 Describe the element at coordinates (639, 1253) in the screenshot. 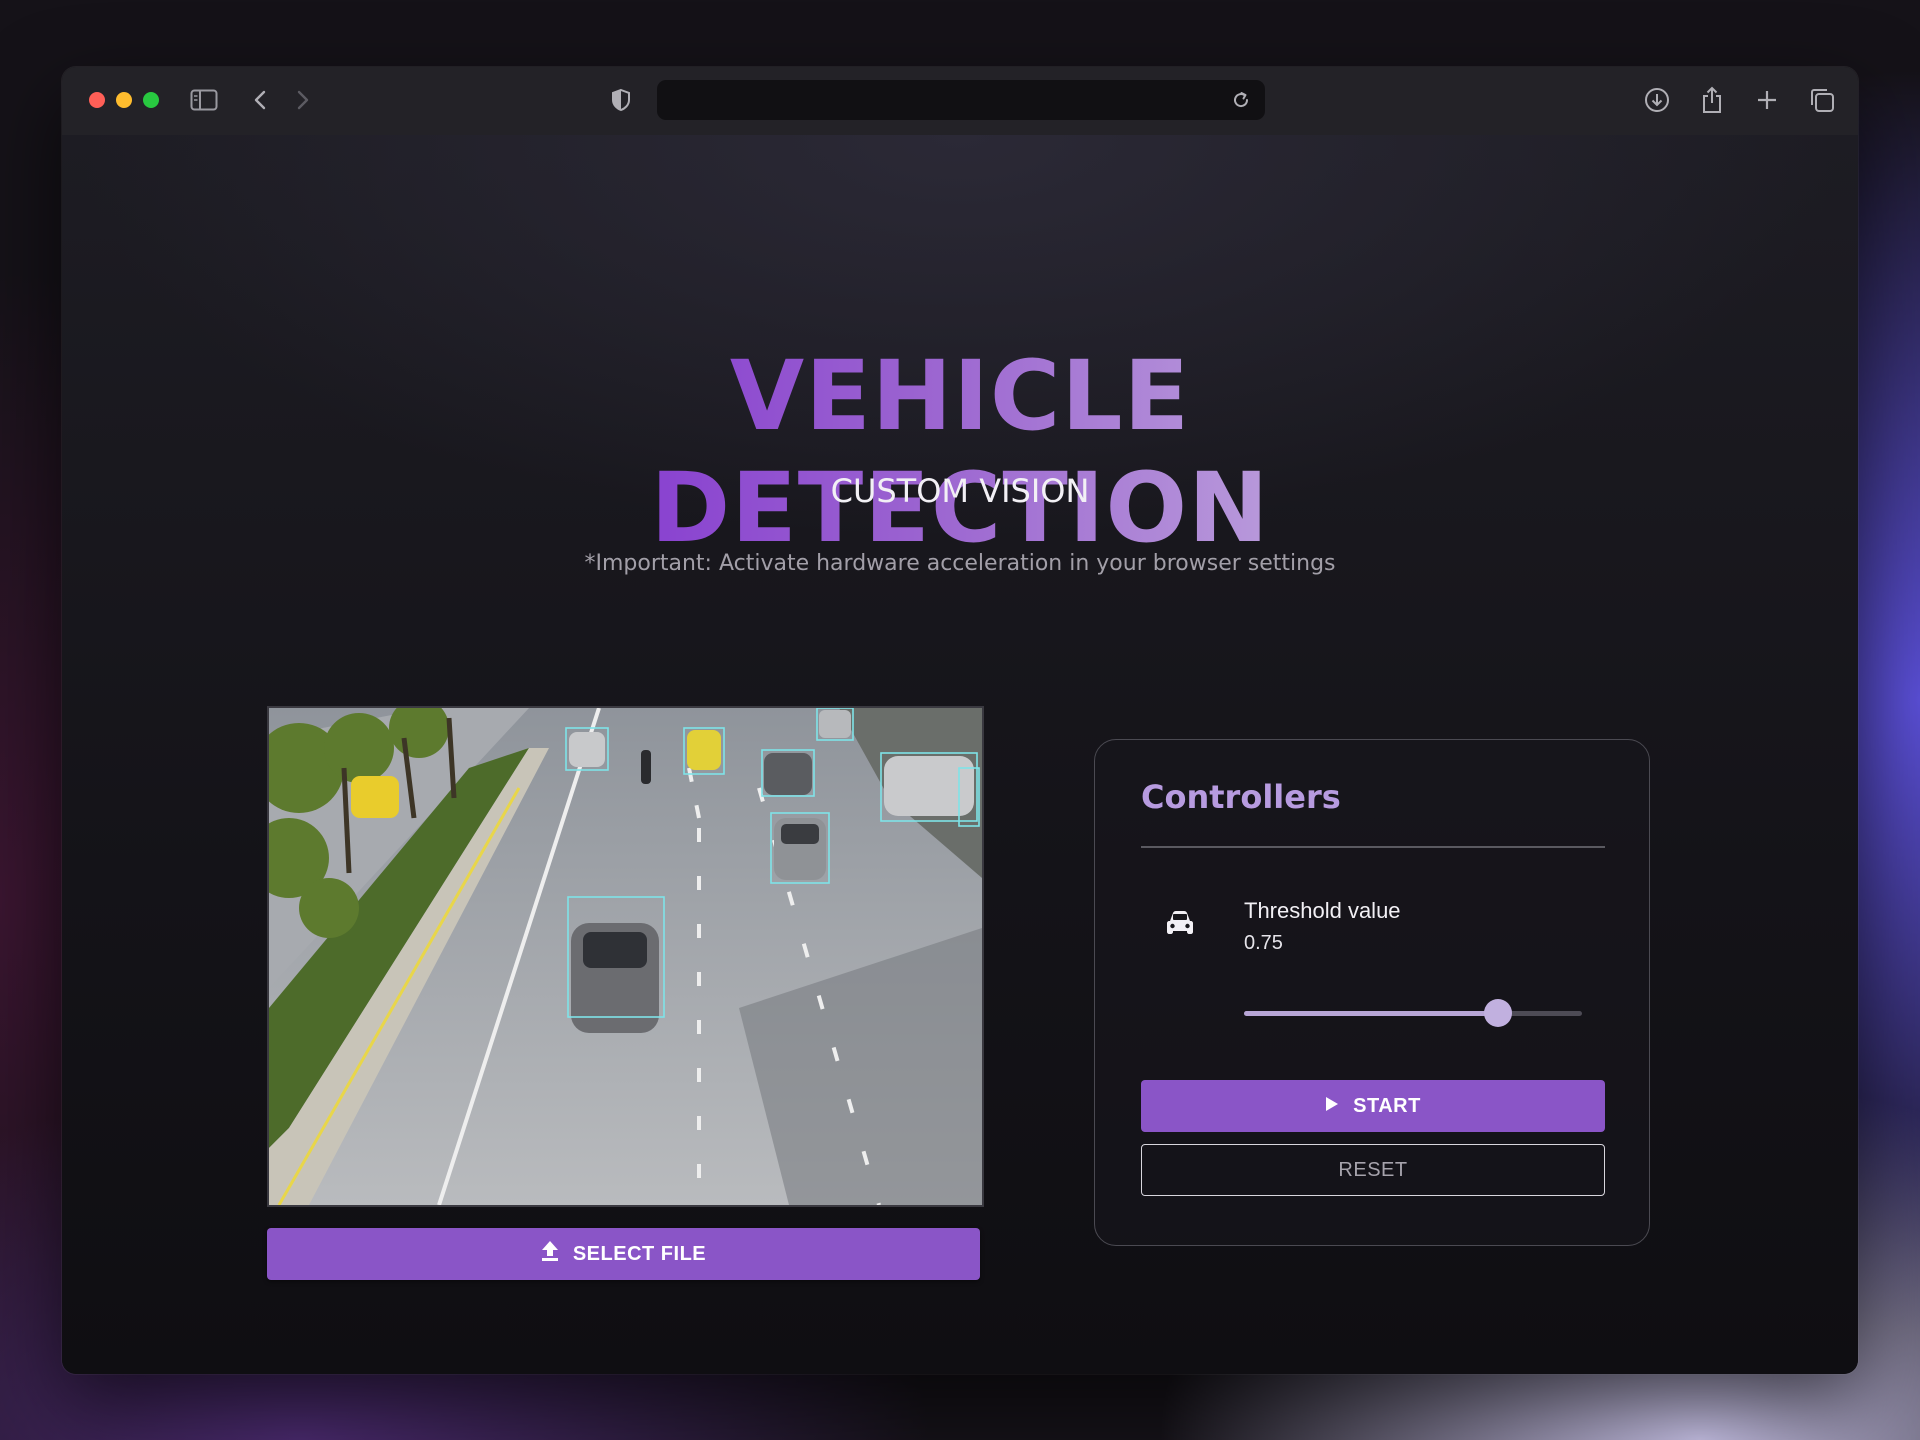

I see `select-file-label: SELECT FILE` at that location.